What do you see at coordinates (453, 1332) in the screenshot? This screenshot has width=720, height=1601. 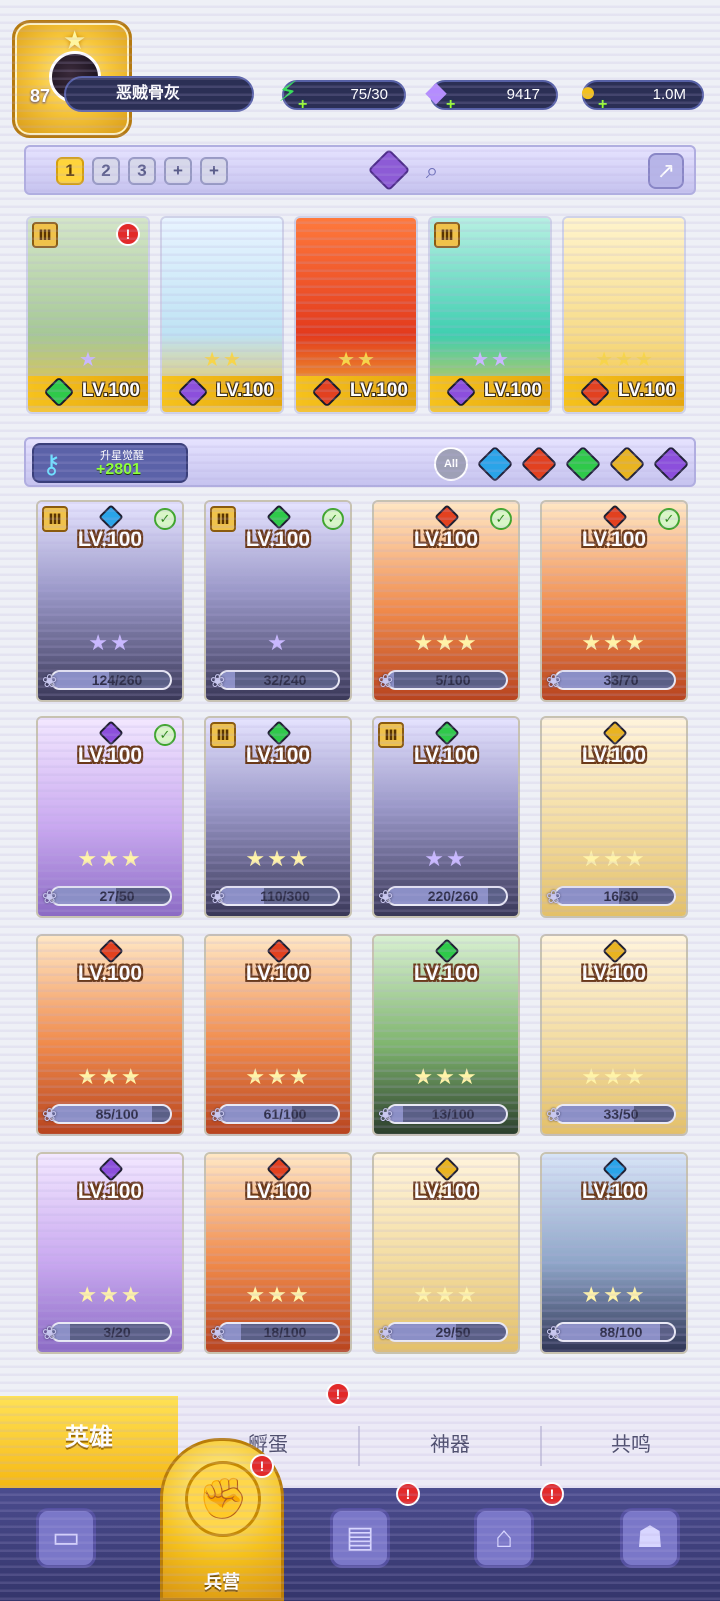 I see `shard-progress-text: 29/50` at bounding box center [453, 1332].